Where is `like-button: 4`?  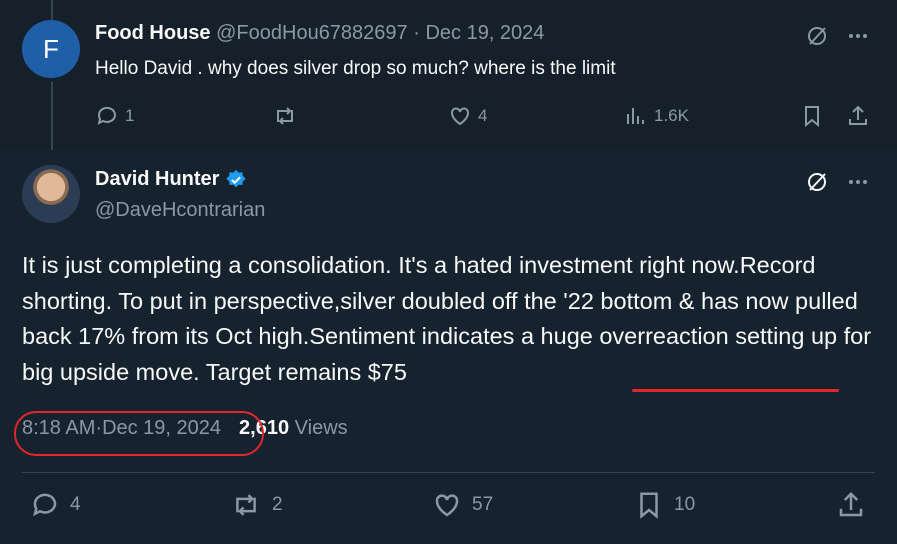 like-button: 4 is located at coordinates (467, 116).